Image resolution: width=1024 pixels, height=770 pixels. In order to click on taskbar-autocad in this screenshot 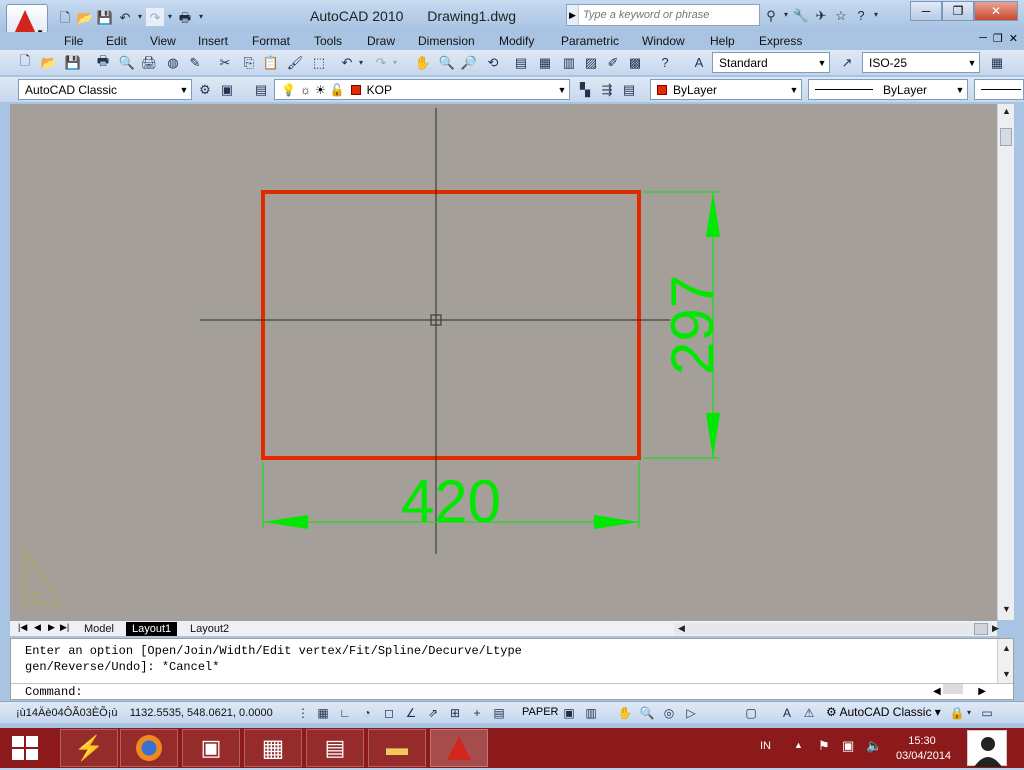, I will do `click(459, 748)`.